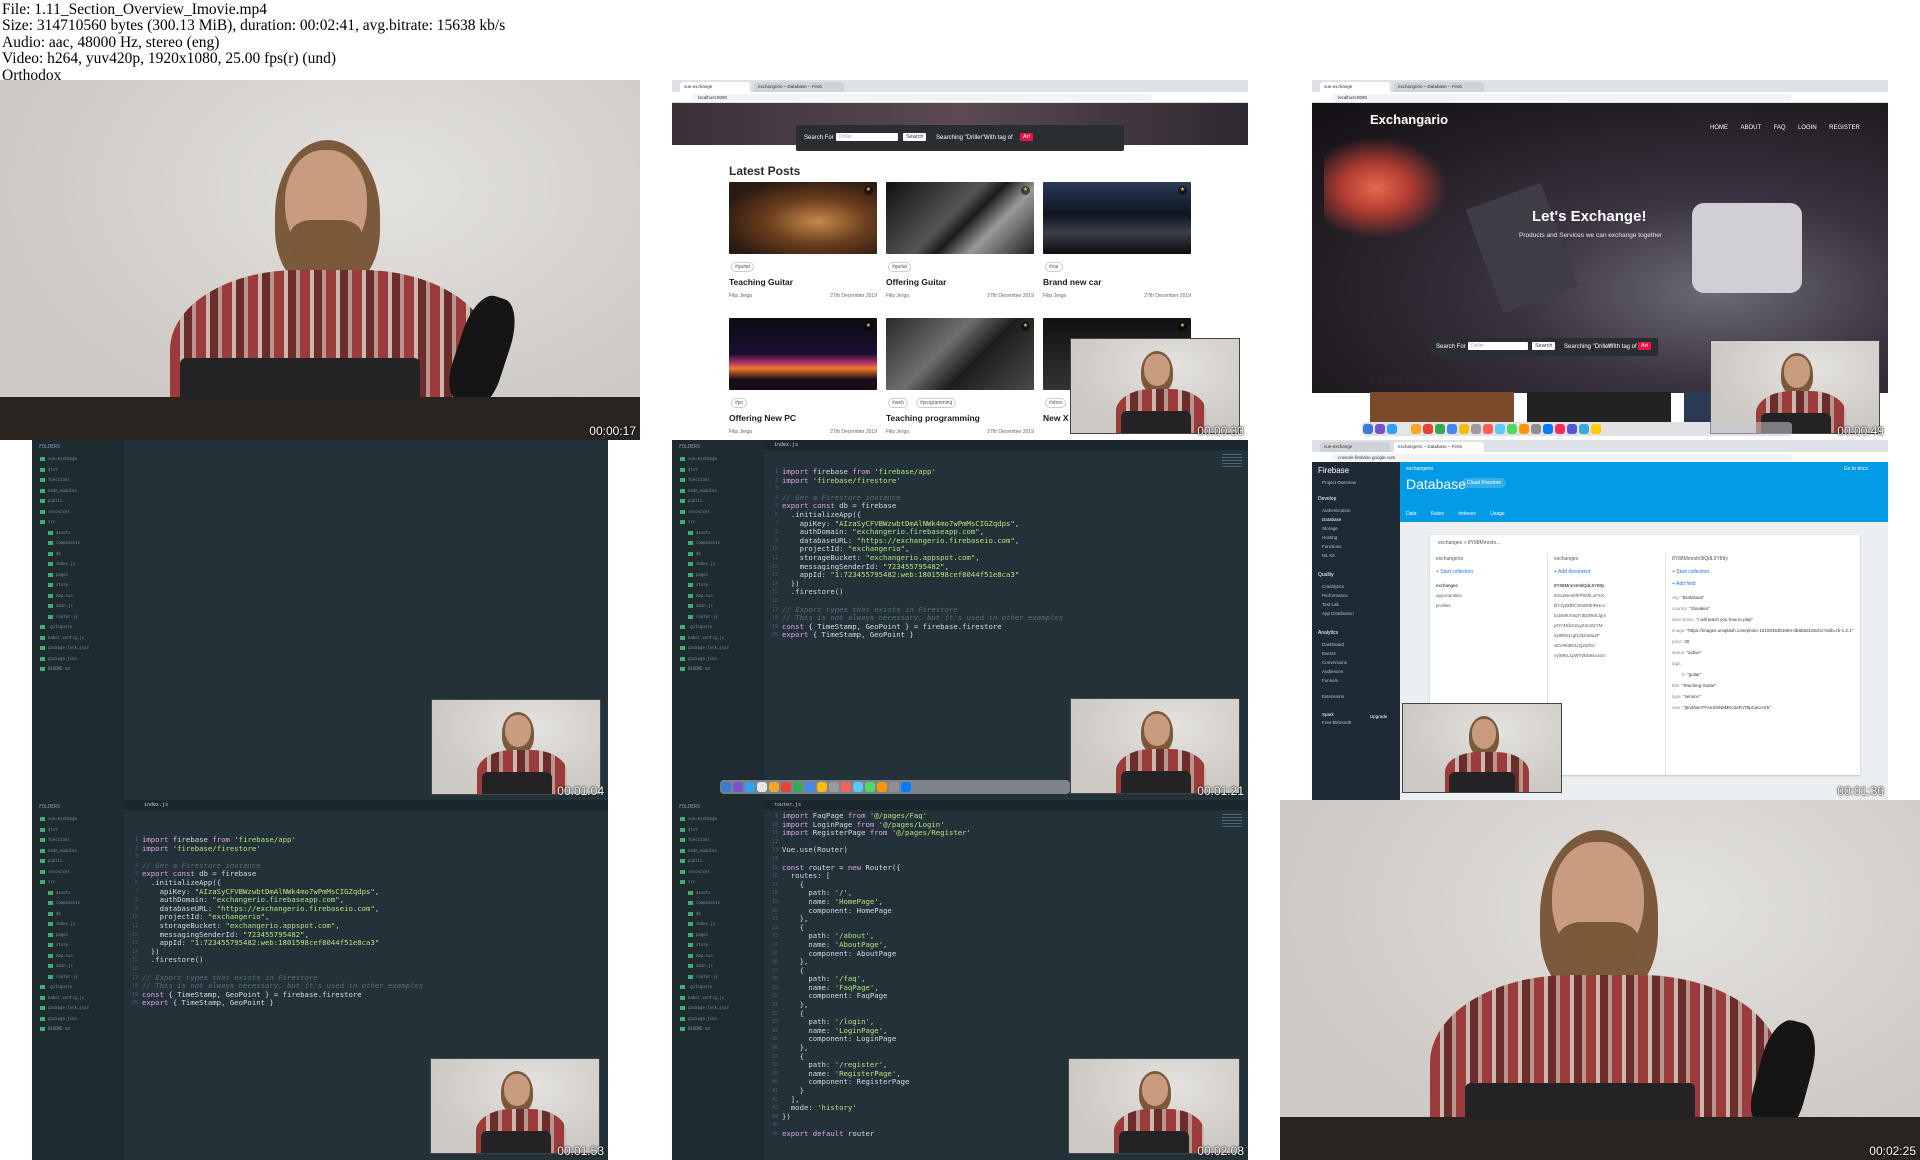 The width and height of the screenshot is (1920, 1160). Describe the element at coordinates (1330, 528) in the screenshot. I see `nav-storage: Storage` at that location.